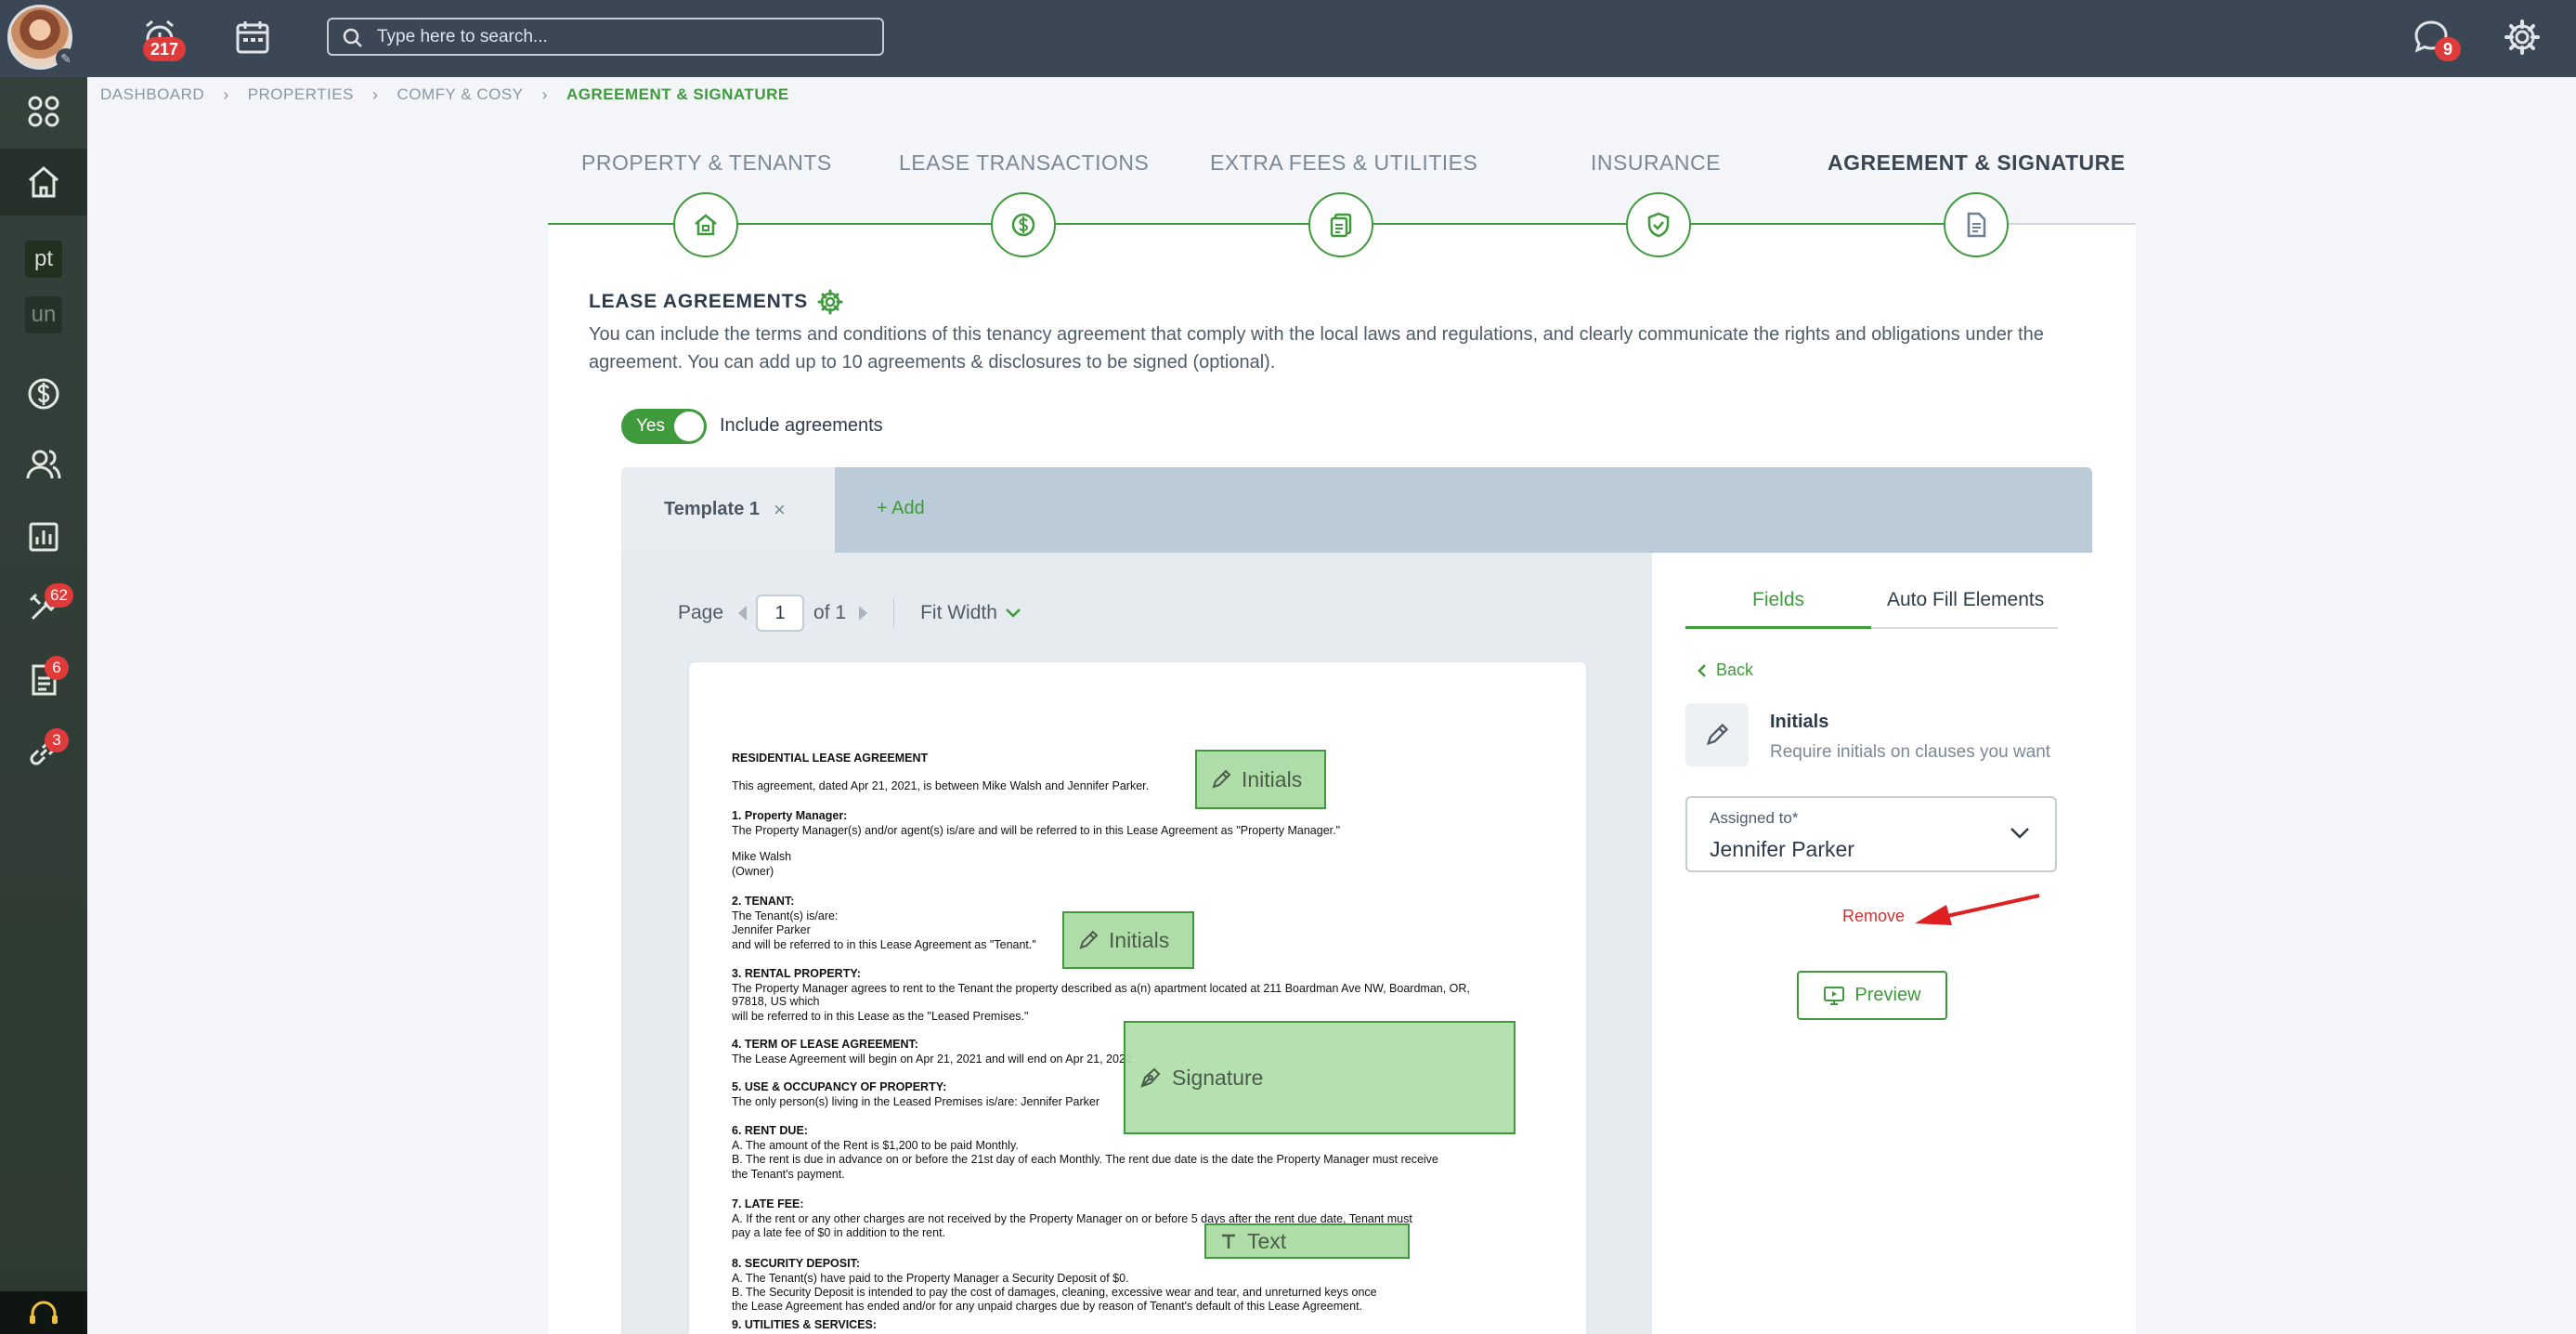  I want to click on signature-field: Signature, so click(1320, 1077).